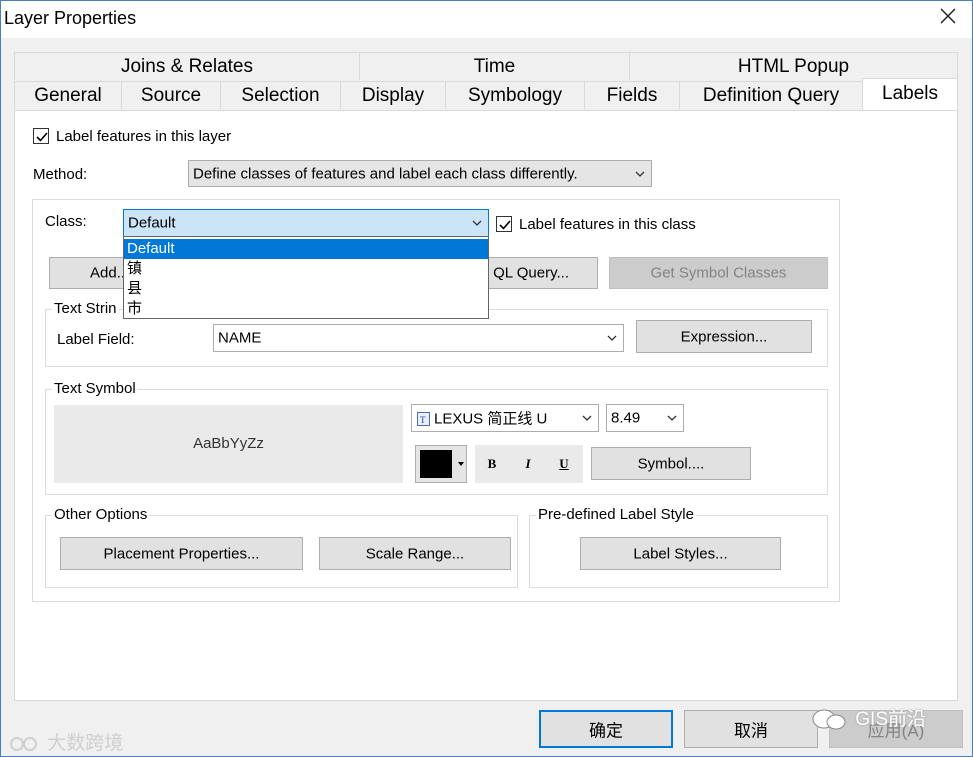 Image resolution: width=973 pixels, height=757 pixels. I want to click on font-select: T LEXUS 简正线 U, so click(505, 418).